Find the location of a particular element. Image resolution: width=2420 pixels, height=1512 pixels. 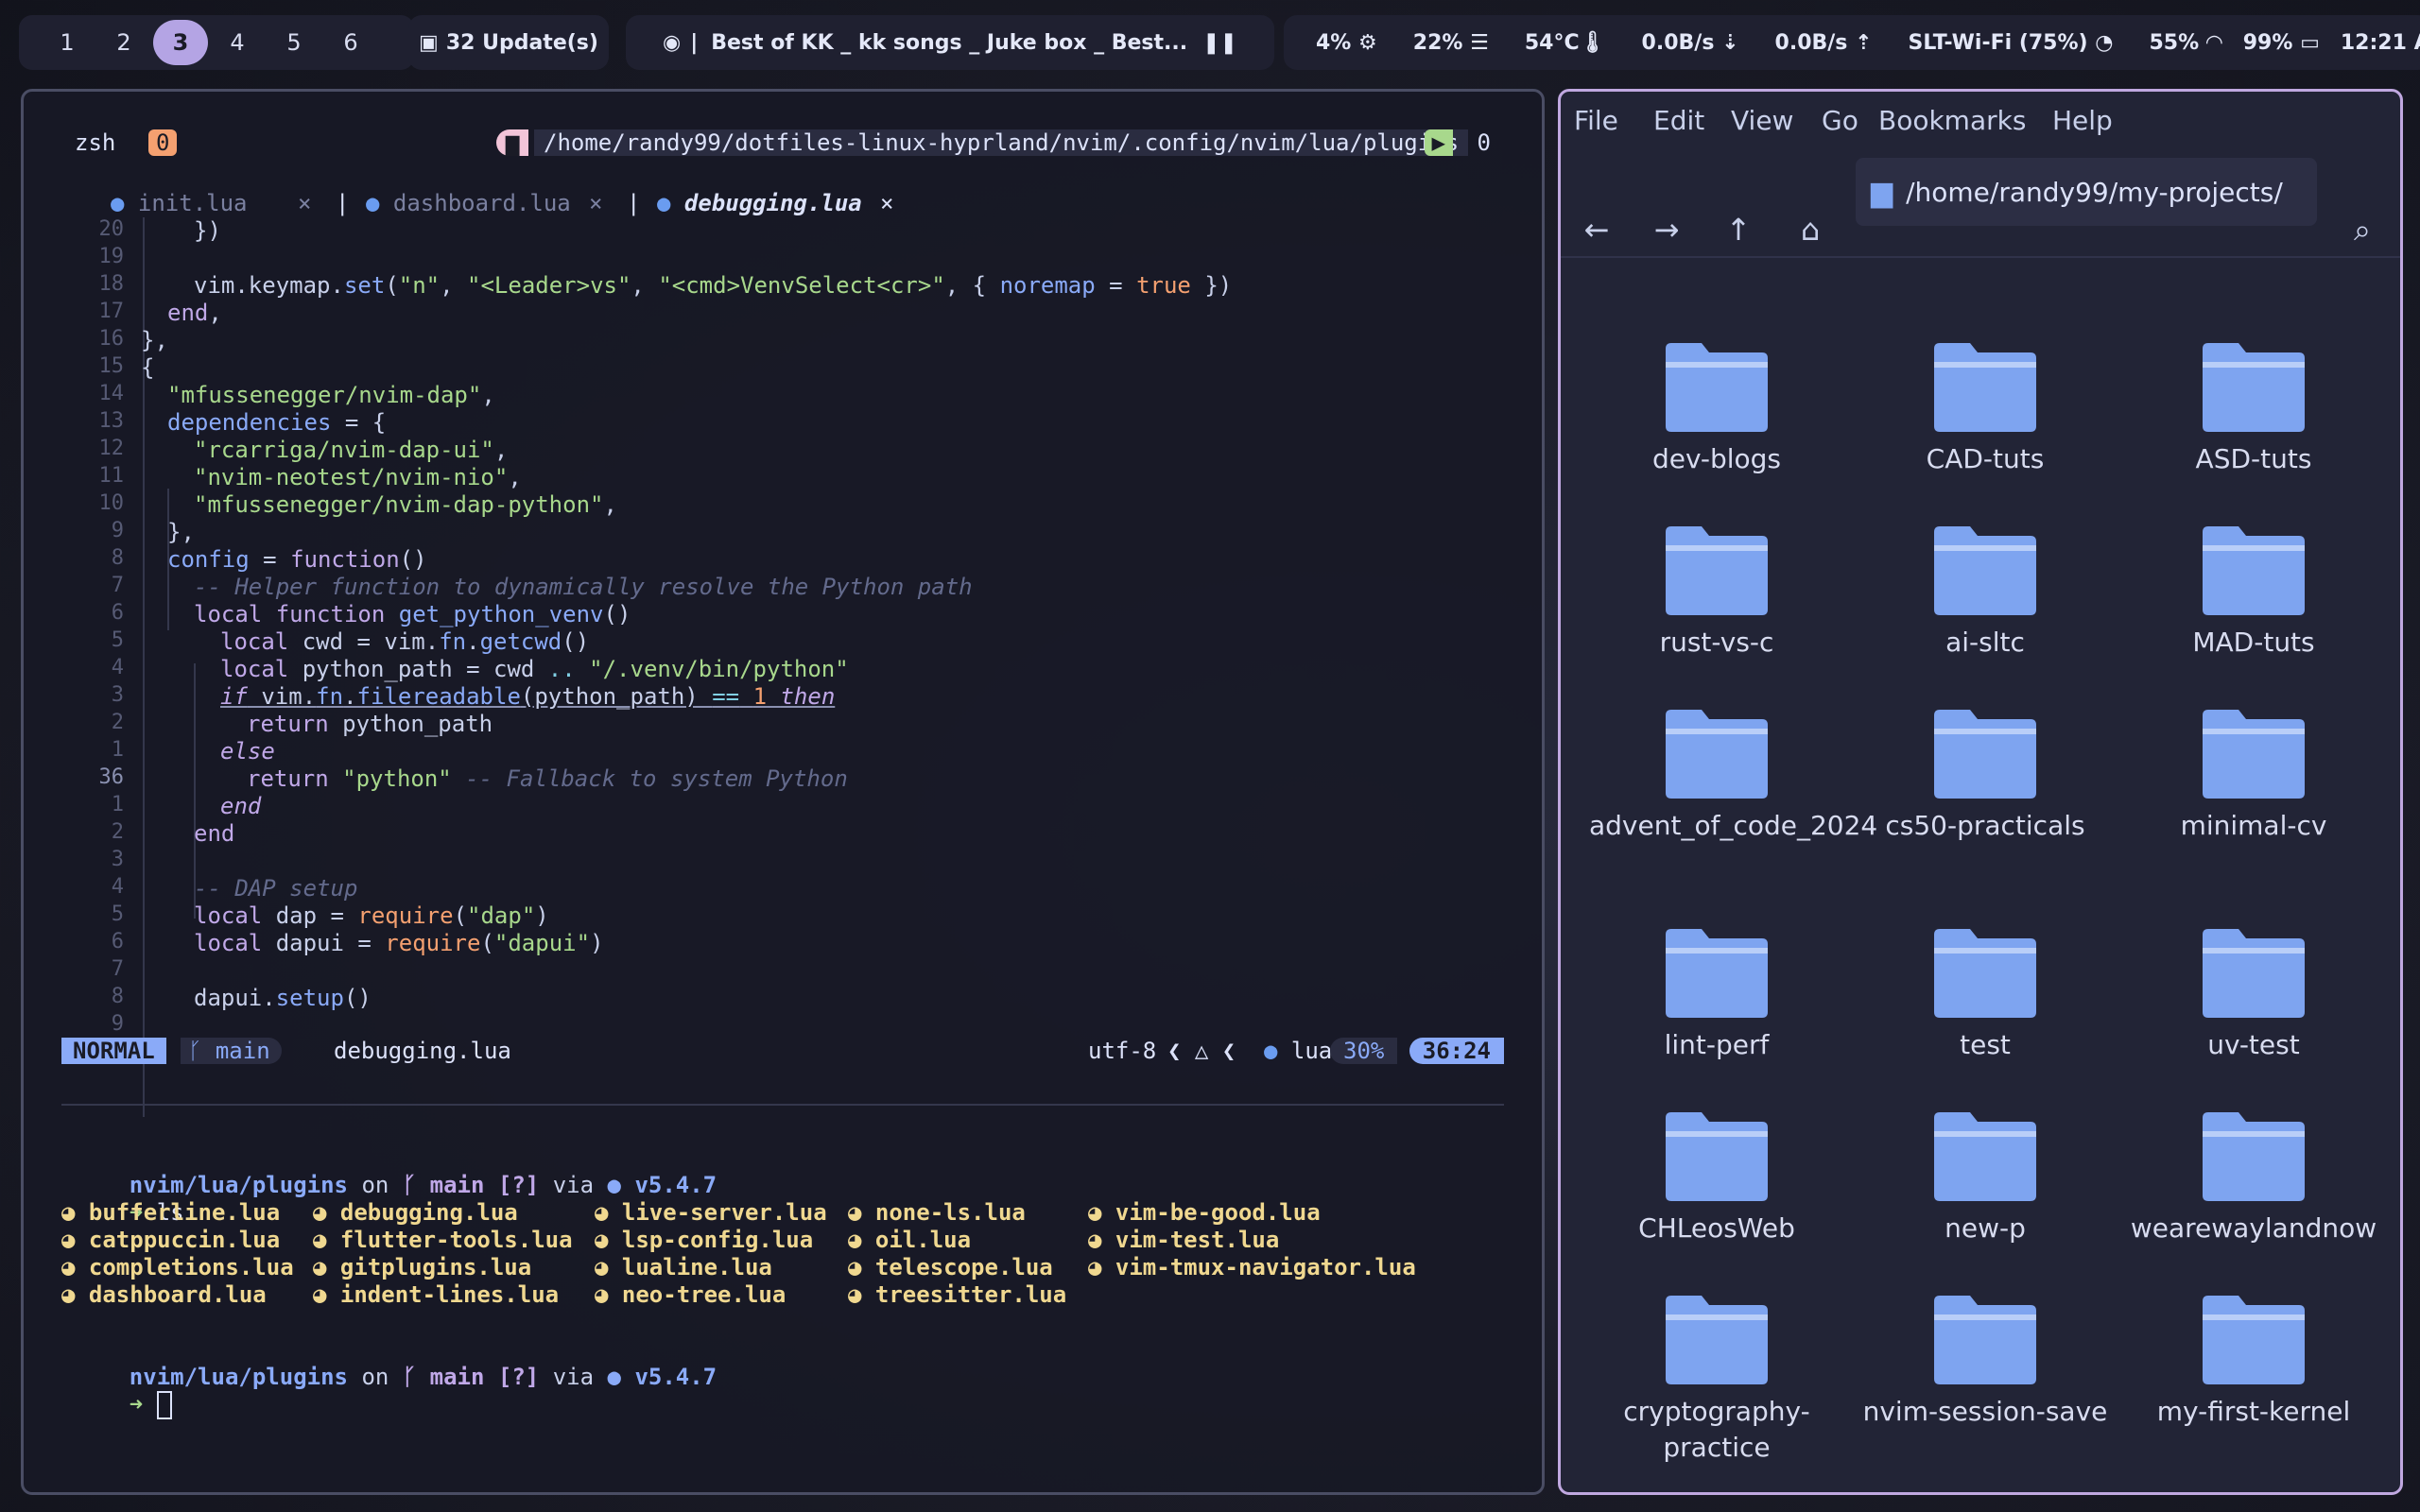

code-line: "mfussenegger/nvim-dap-python", is located at coordinates (405, 504).